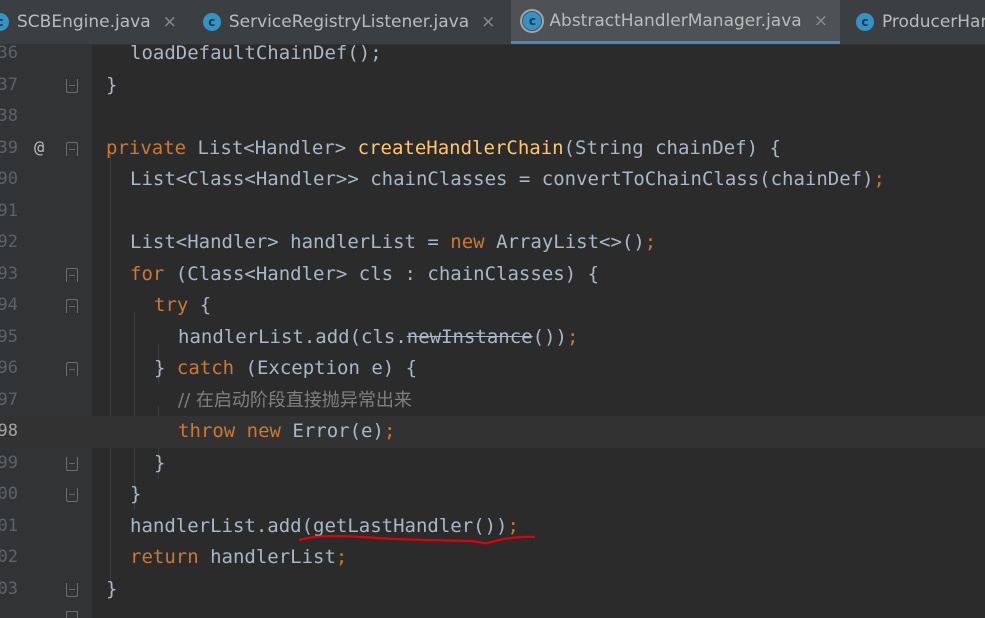 The width and height of the screenshot is (985, 618). Describe the element at coordinates (672, 147) in the screenshot. I see `code-segment: (String chainDef) {` at that location.